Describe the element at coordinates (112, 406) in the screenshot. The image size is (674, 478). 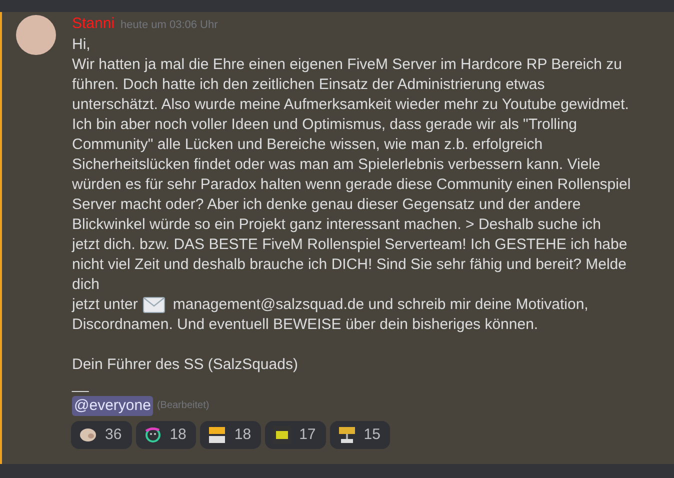
I see `mention: @everyone` at that location.